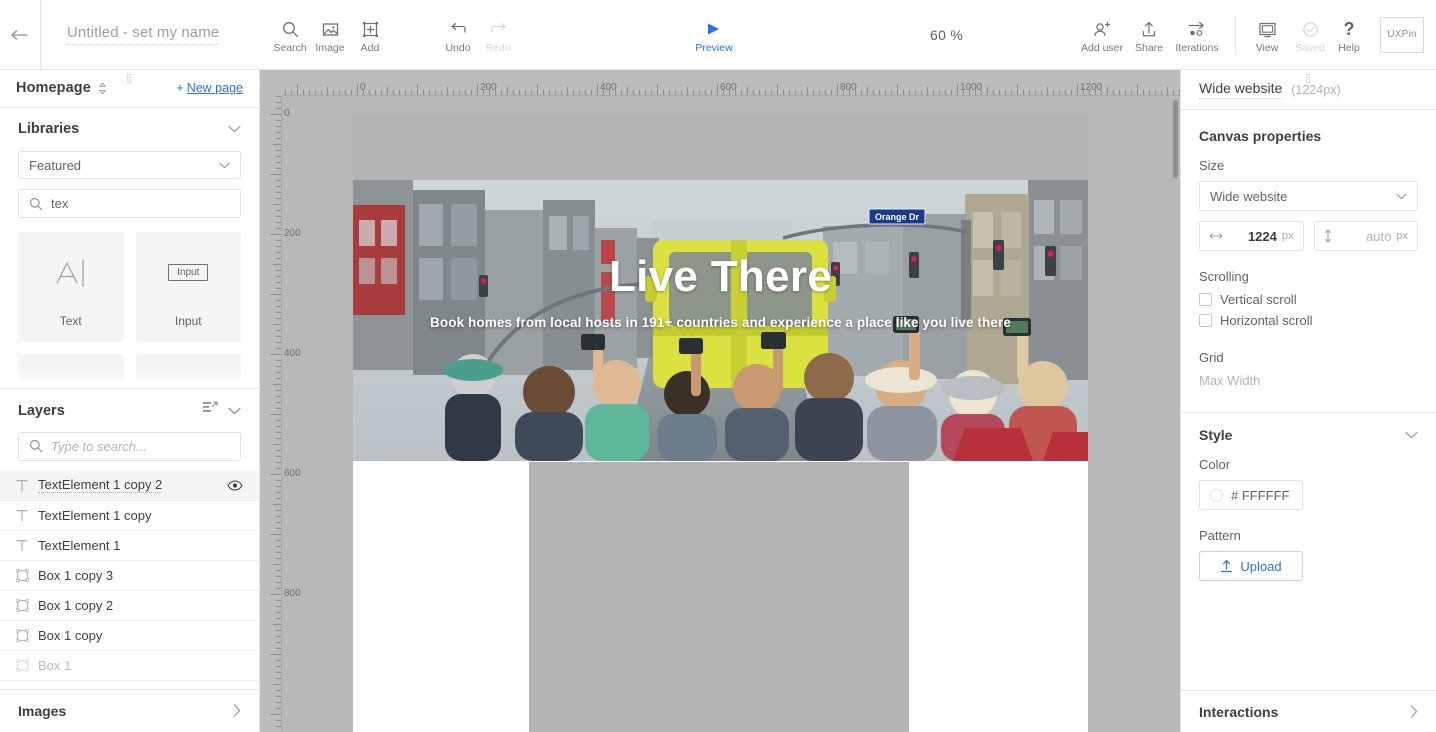 The image size is (1436, 732). What do you see at coordinates (1251, 495) in the screenshot?
I see `background-color-field: # FFFFFF` at bounding box center [1251, 495].